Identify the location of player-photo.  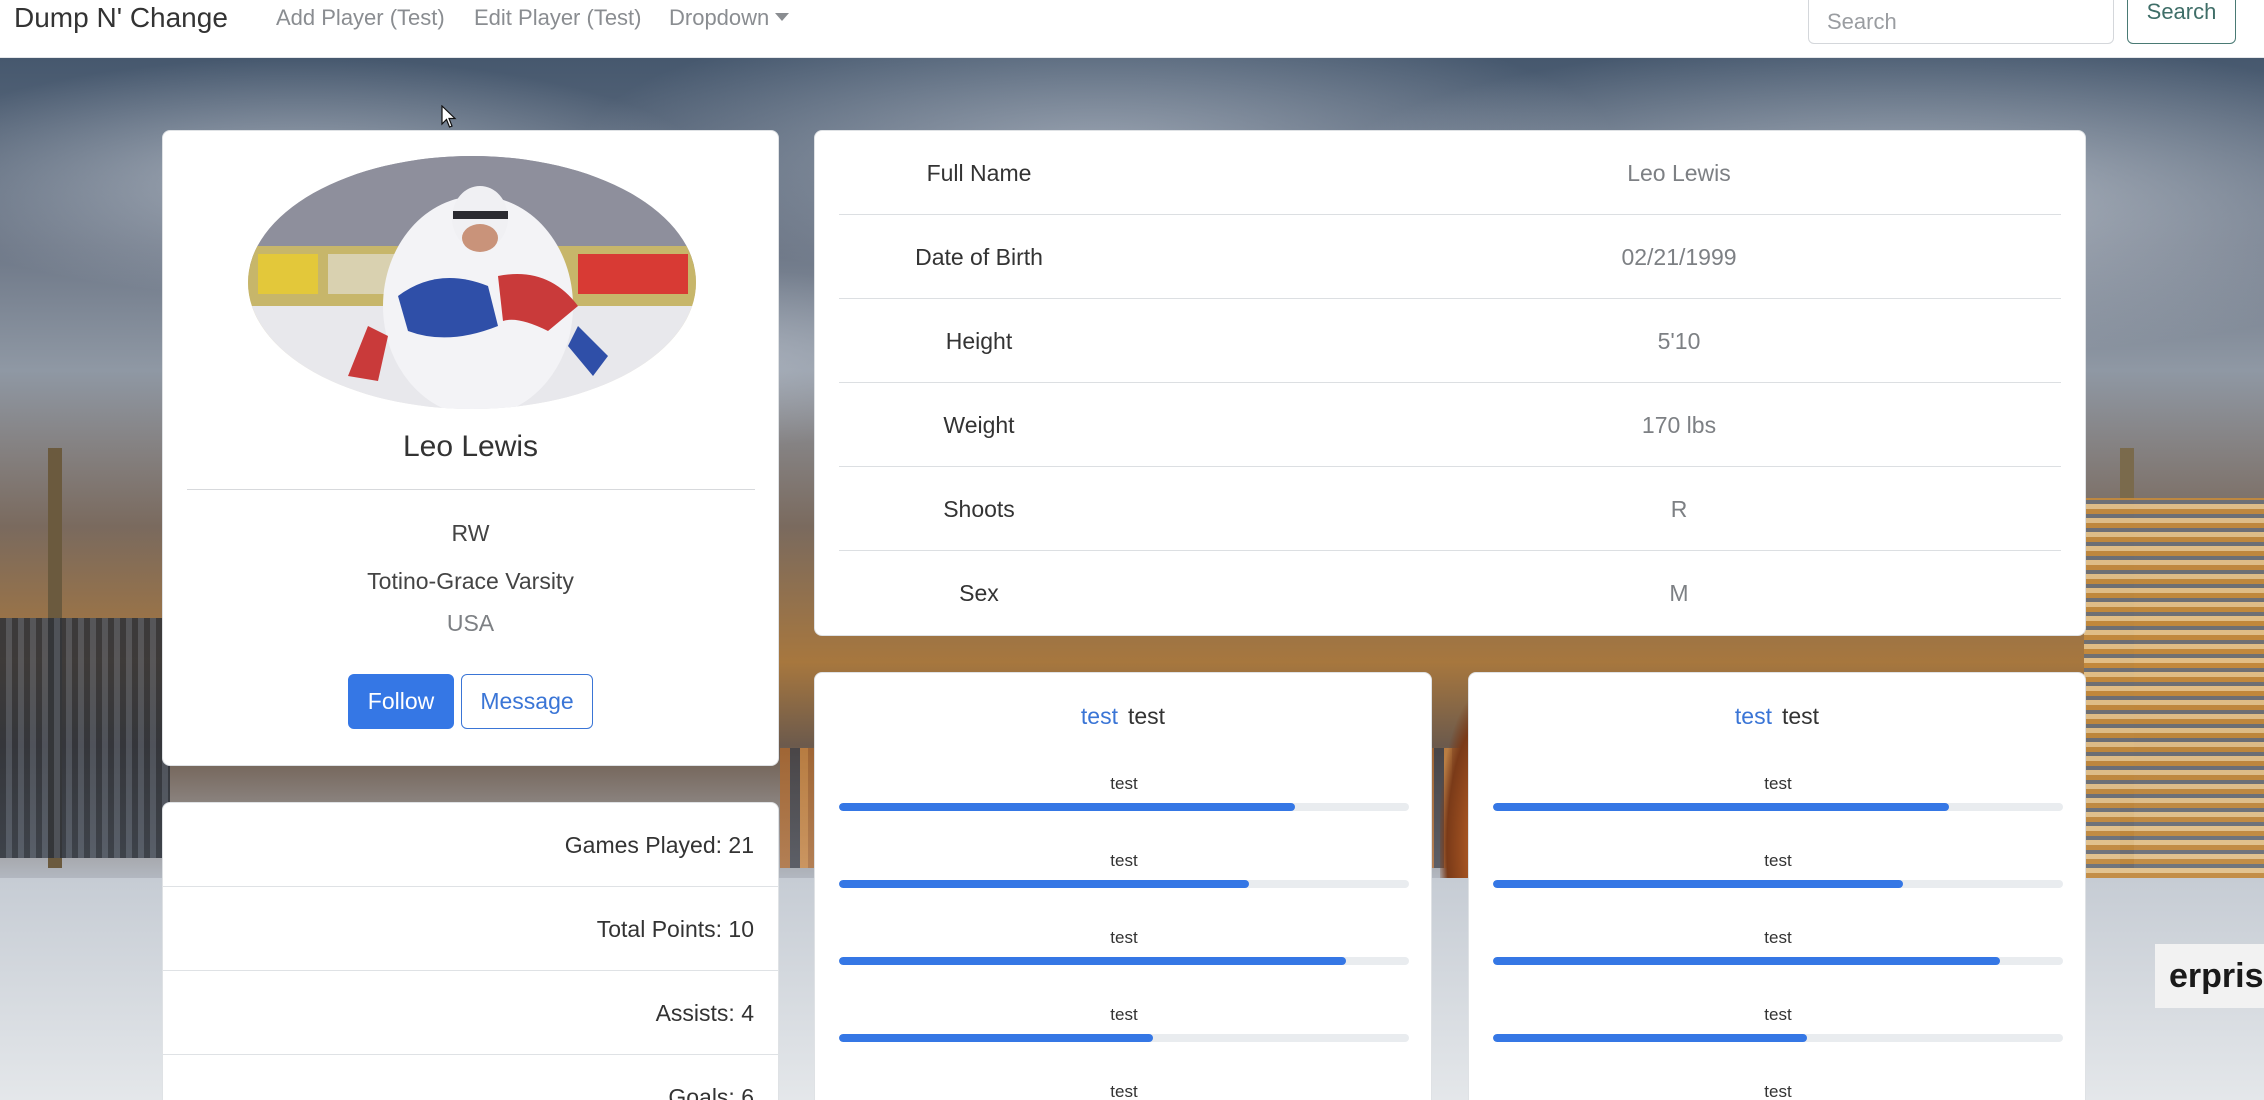
(472, 282).